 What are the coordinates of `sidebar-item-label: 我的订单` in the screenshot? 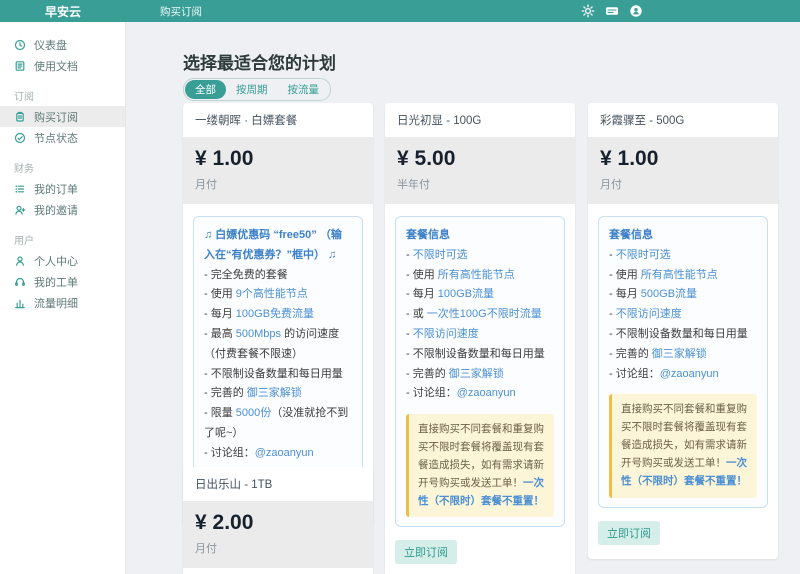 It's located at (56, 189).